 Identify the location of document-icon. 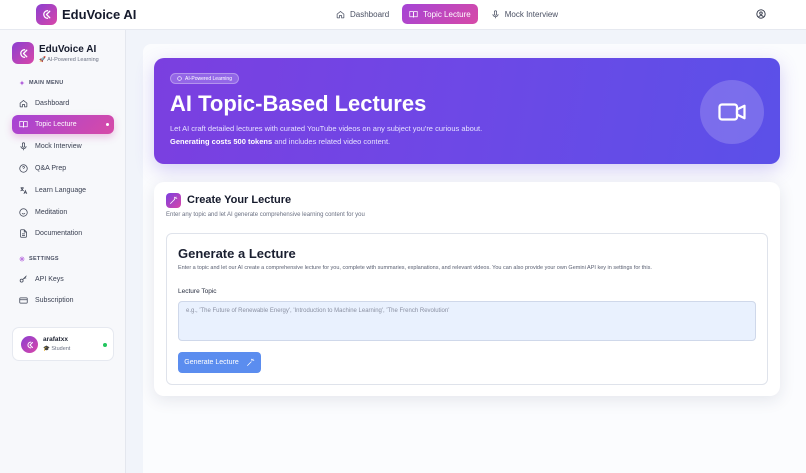
(23, 233).